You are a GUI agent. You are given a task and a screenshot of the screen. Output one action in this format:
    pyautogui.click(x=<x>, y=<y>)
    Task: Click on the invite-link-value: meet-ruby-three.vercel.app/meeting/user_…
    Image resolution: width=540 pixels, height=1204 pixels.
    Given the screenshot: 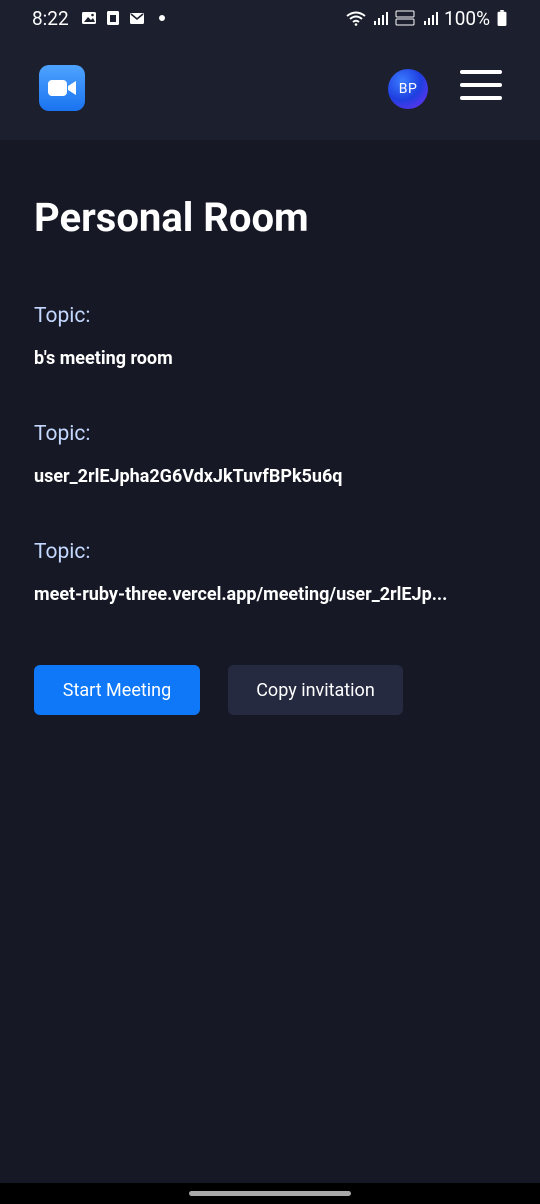 What is the action you would take?
    pyautogui.click(x=241, y=594)
    